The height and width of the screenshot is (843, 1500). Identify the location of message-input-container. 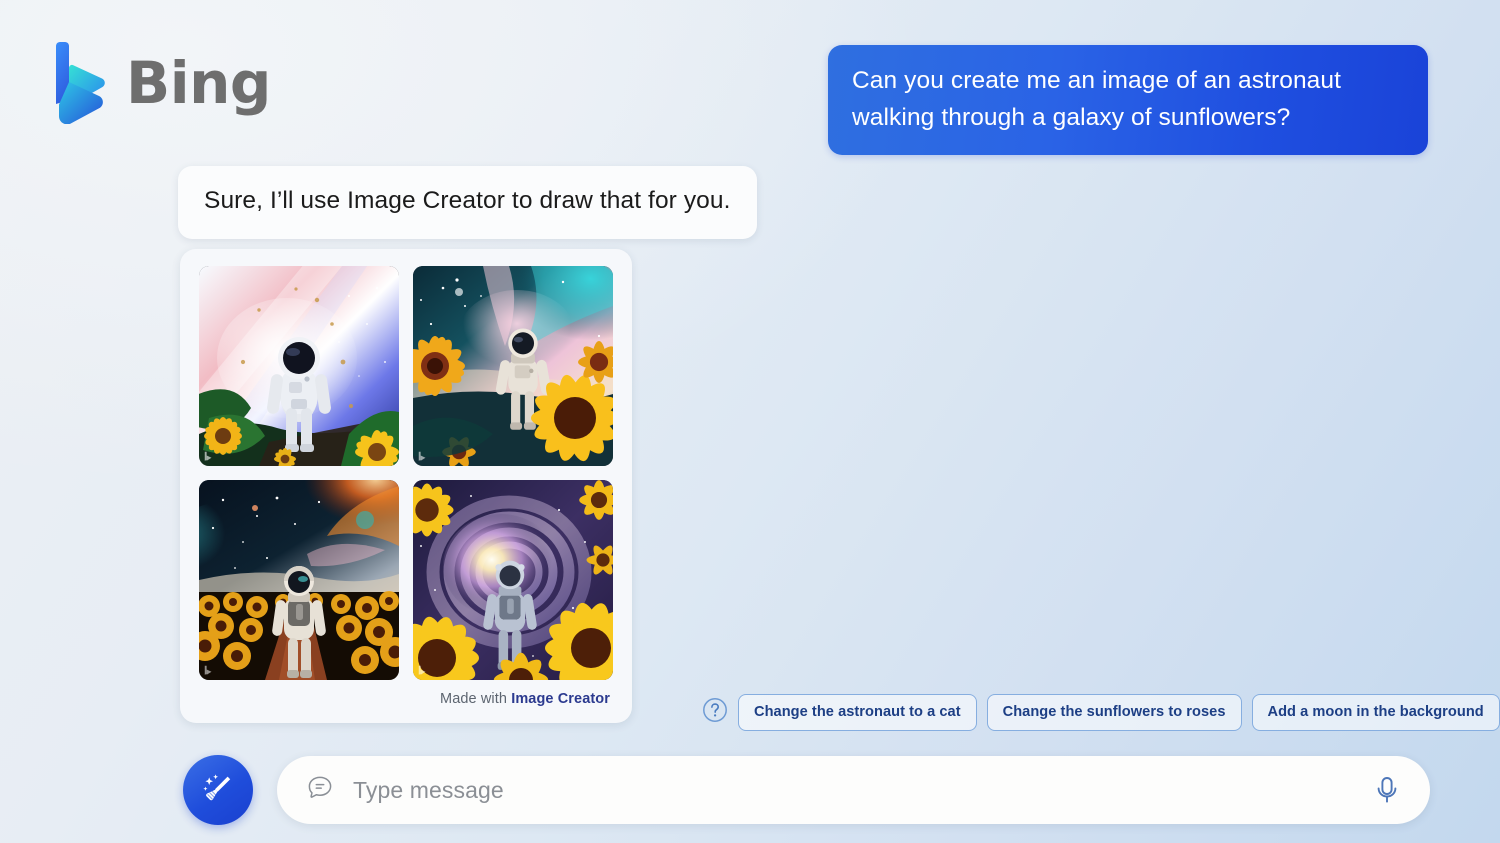
(853, 790).